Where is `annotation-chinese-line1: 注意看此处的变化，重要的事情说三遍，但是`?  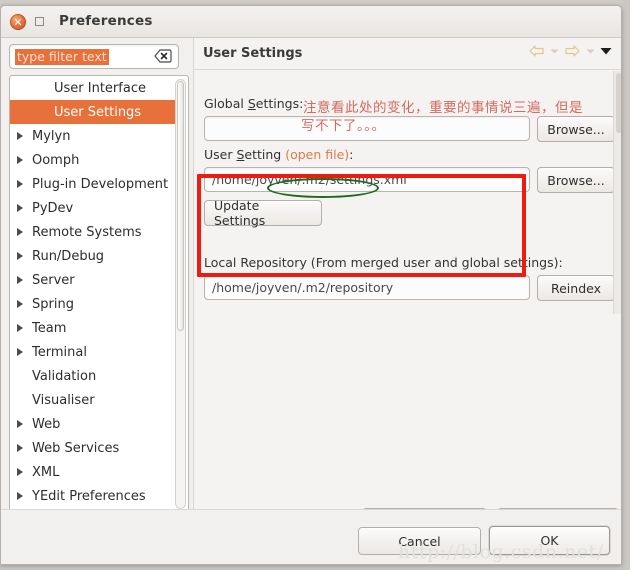
annotation-chinese-line1: 注意看此处的变化，重要的事情说三遍，但是 is located at coordinates (443, 108).